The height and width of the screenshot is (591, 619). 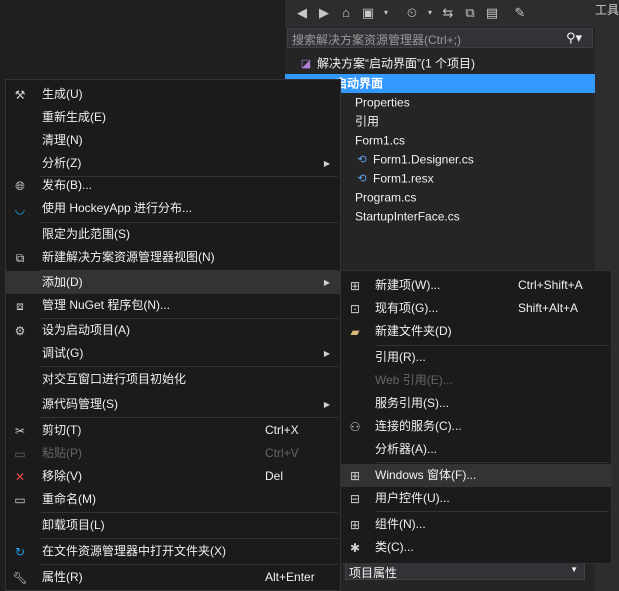 I want to click on cut-icon: ✂, so click(x=20, y=431).